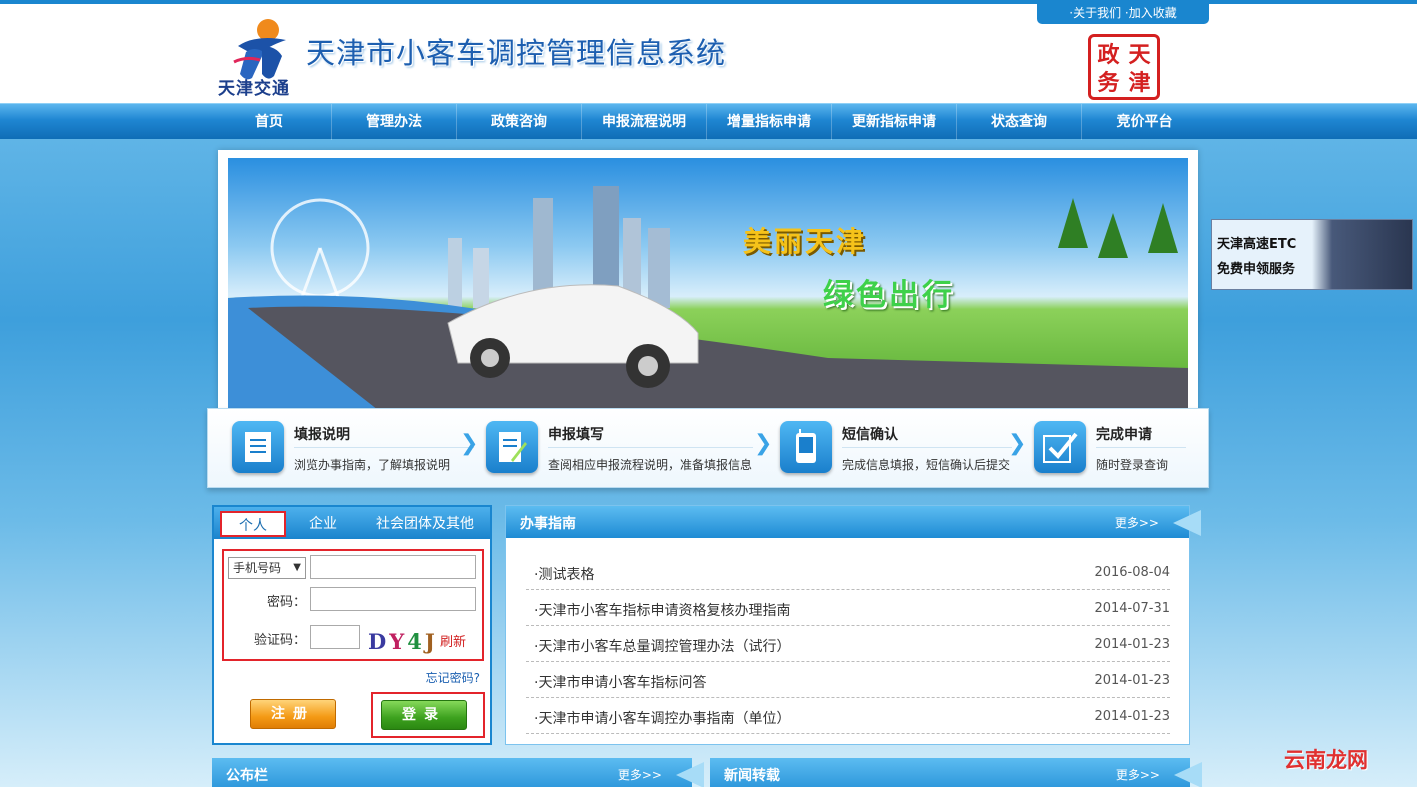 The height and width of the screenshot is (787, 1417). I want to click on login-button-highlight: 登录, so click(428, 715).